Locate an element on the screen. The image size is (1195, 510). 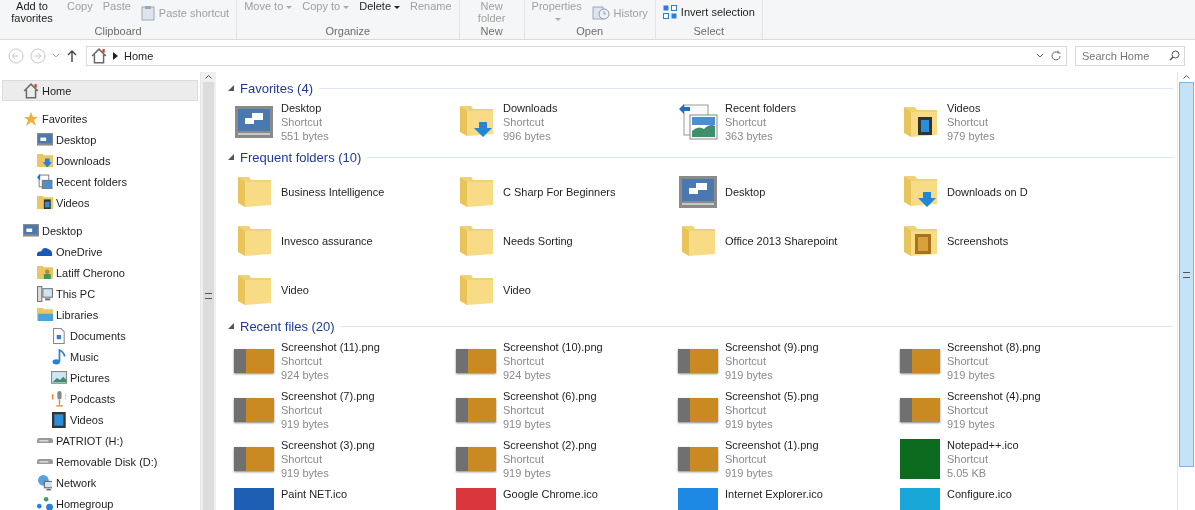
film-icon is located at coordinates (59, 419).